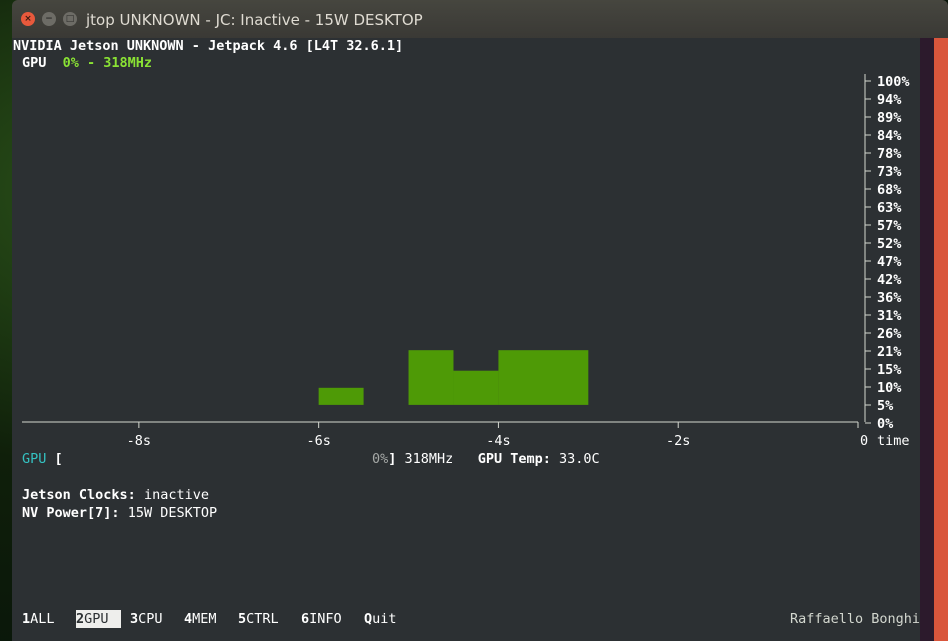 This screenshot has height=641, width=948. I want to click on x-tick-label: -8s, so click(139, 441).